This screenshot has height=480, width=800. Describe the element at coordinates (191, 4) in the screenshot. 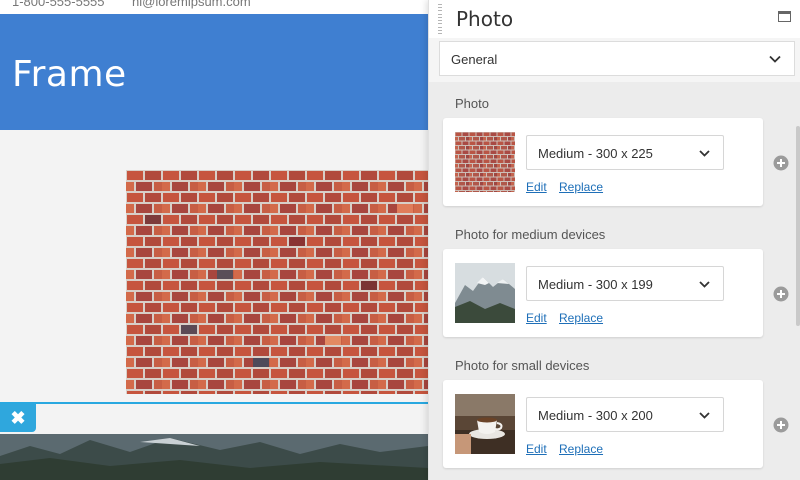

I see `email-address: hi@loremipsum.com` at that location.